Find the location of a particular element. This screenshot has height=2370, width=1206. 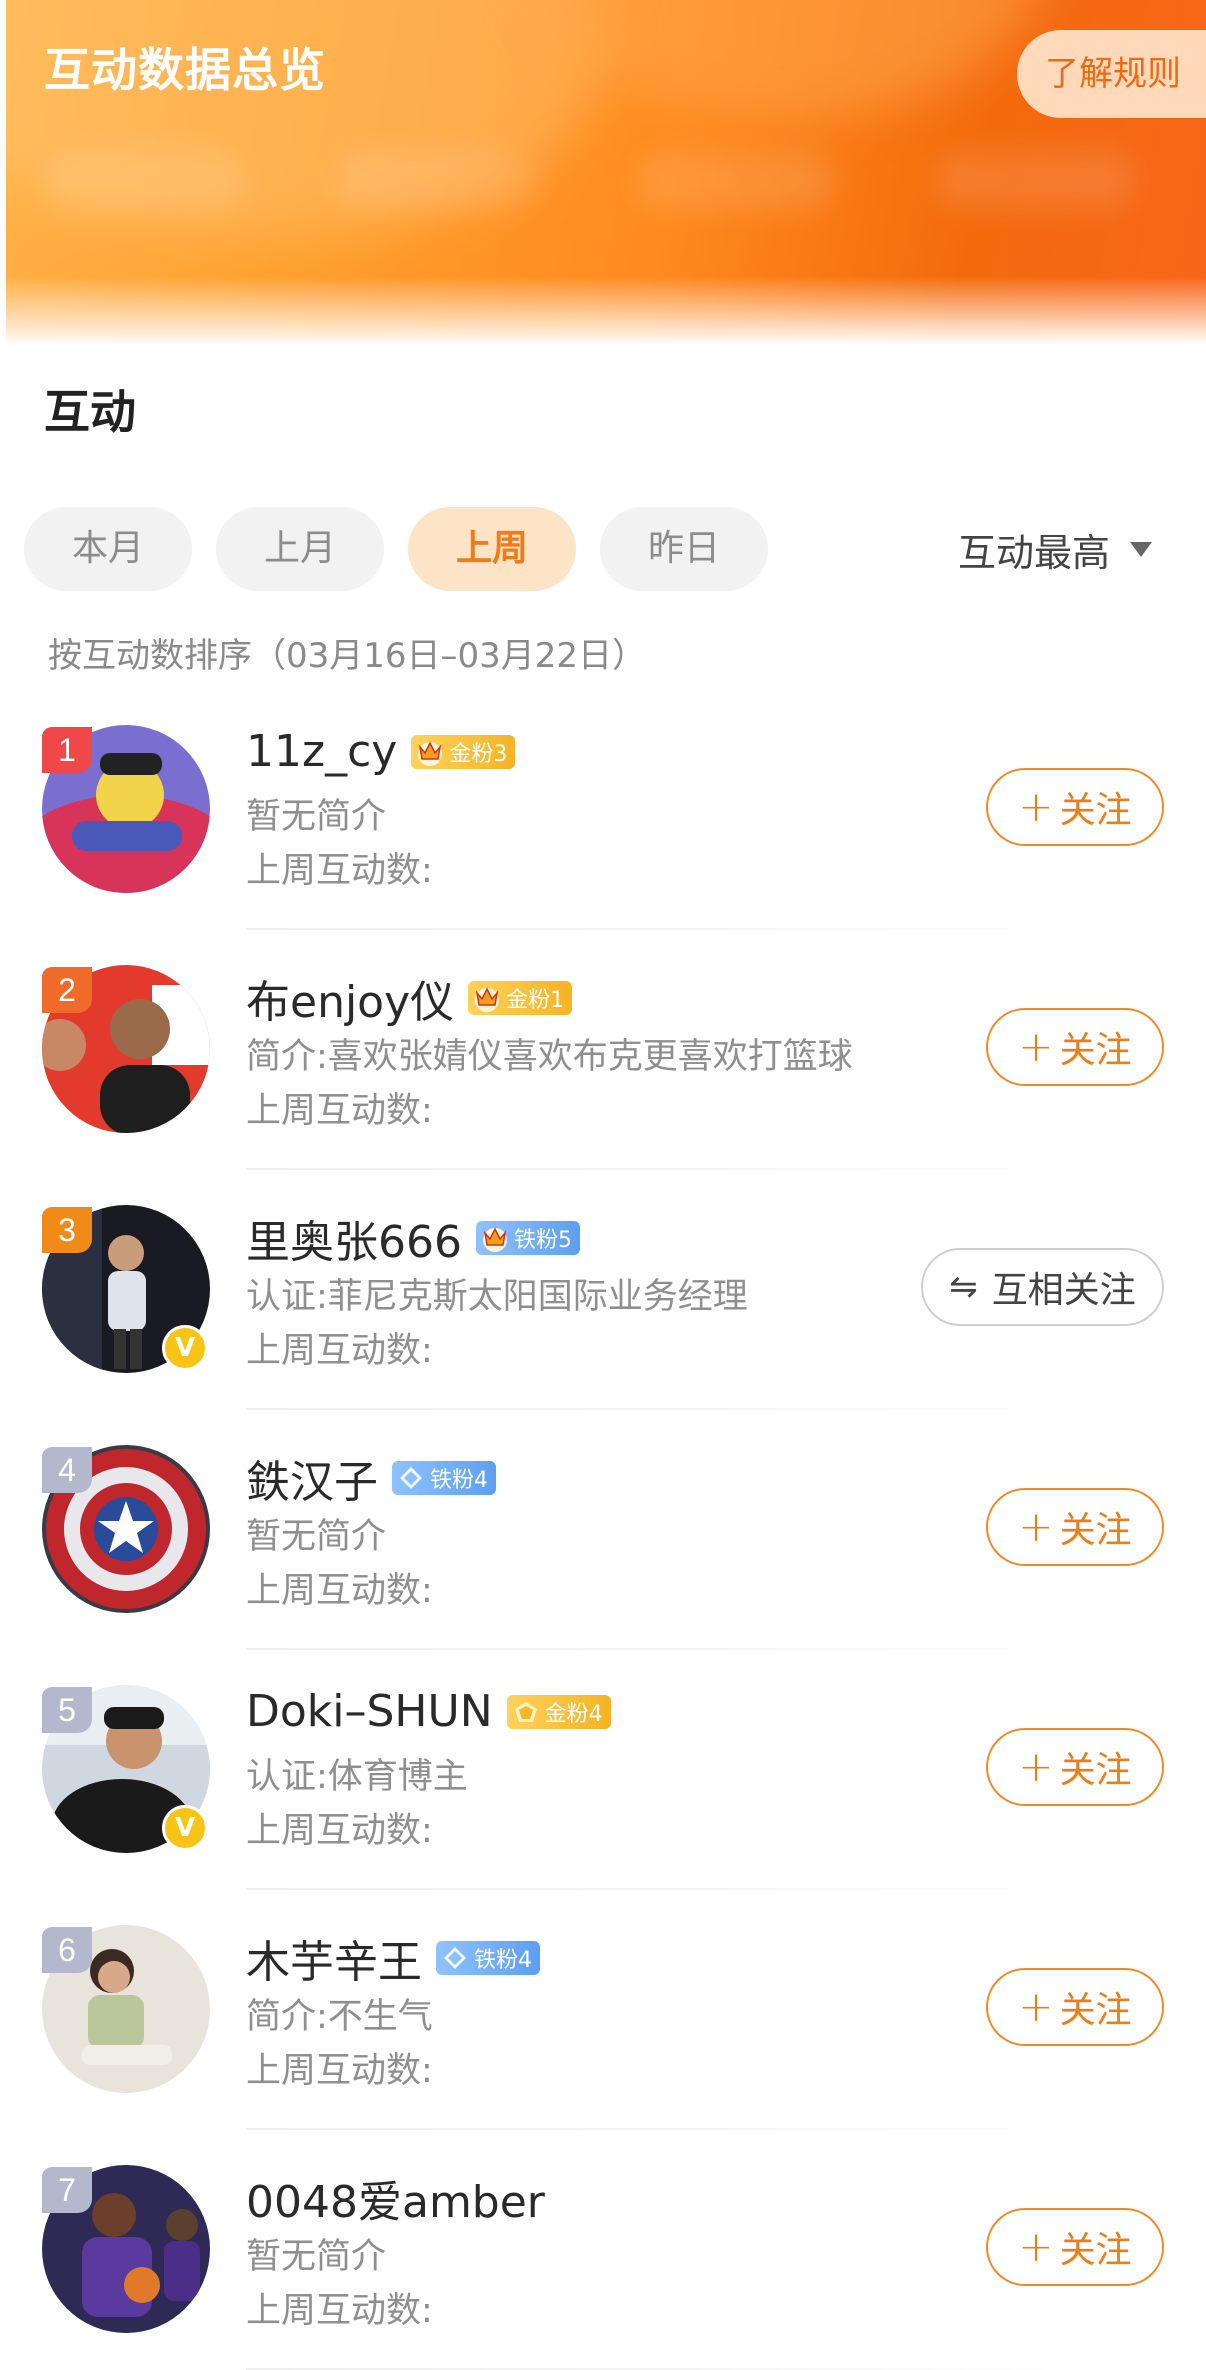

user-name-line: 11z_cy 金粉3 is located at coordinates (381, 751).